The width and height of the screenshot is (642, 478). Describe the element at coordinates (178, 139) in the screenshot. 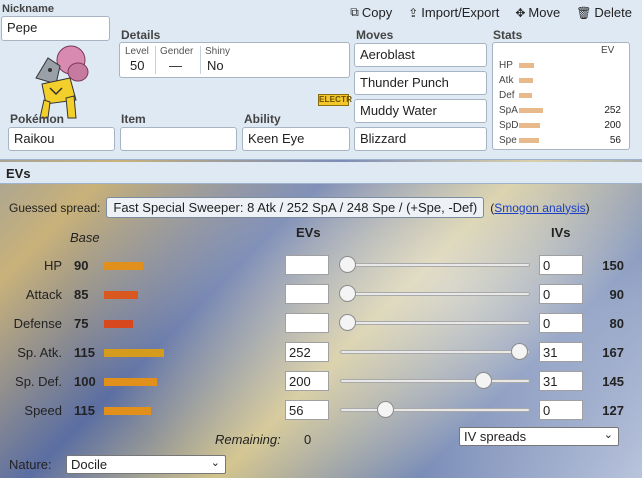

I see `item-input` at that location.